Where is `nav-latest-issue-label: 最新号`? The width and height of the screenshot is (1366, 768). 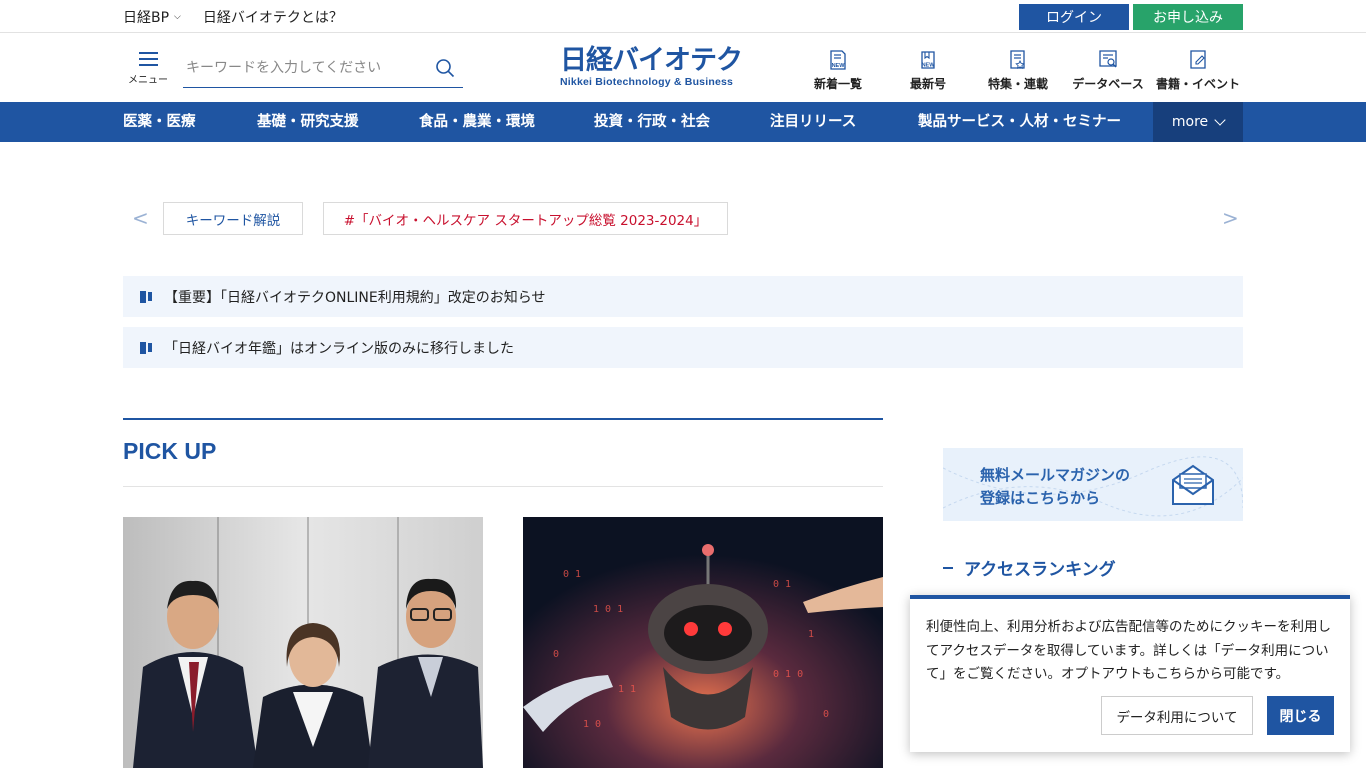
nav-latest-issue-label: 最新号 is located at coordinates (927, 84).